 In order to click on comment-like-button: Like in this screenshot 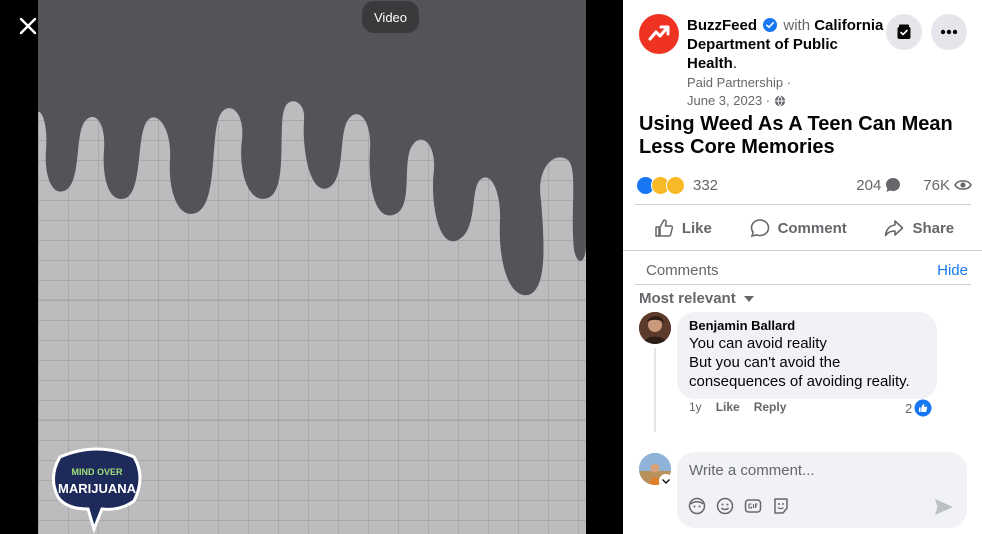, I will do `click(728, 407)`.